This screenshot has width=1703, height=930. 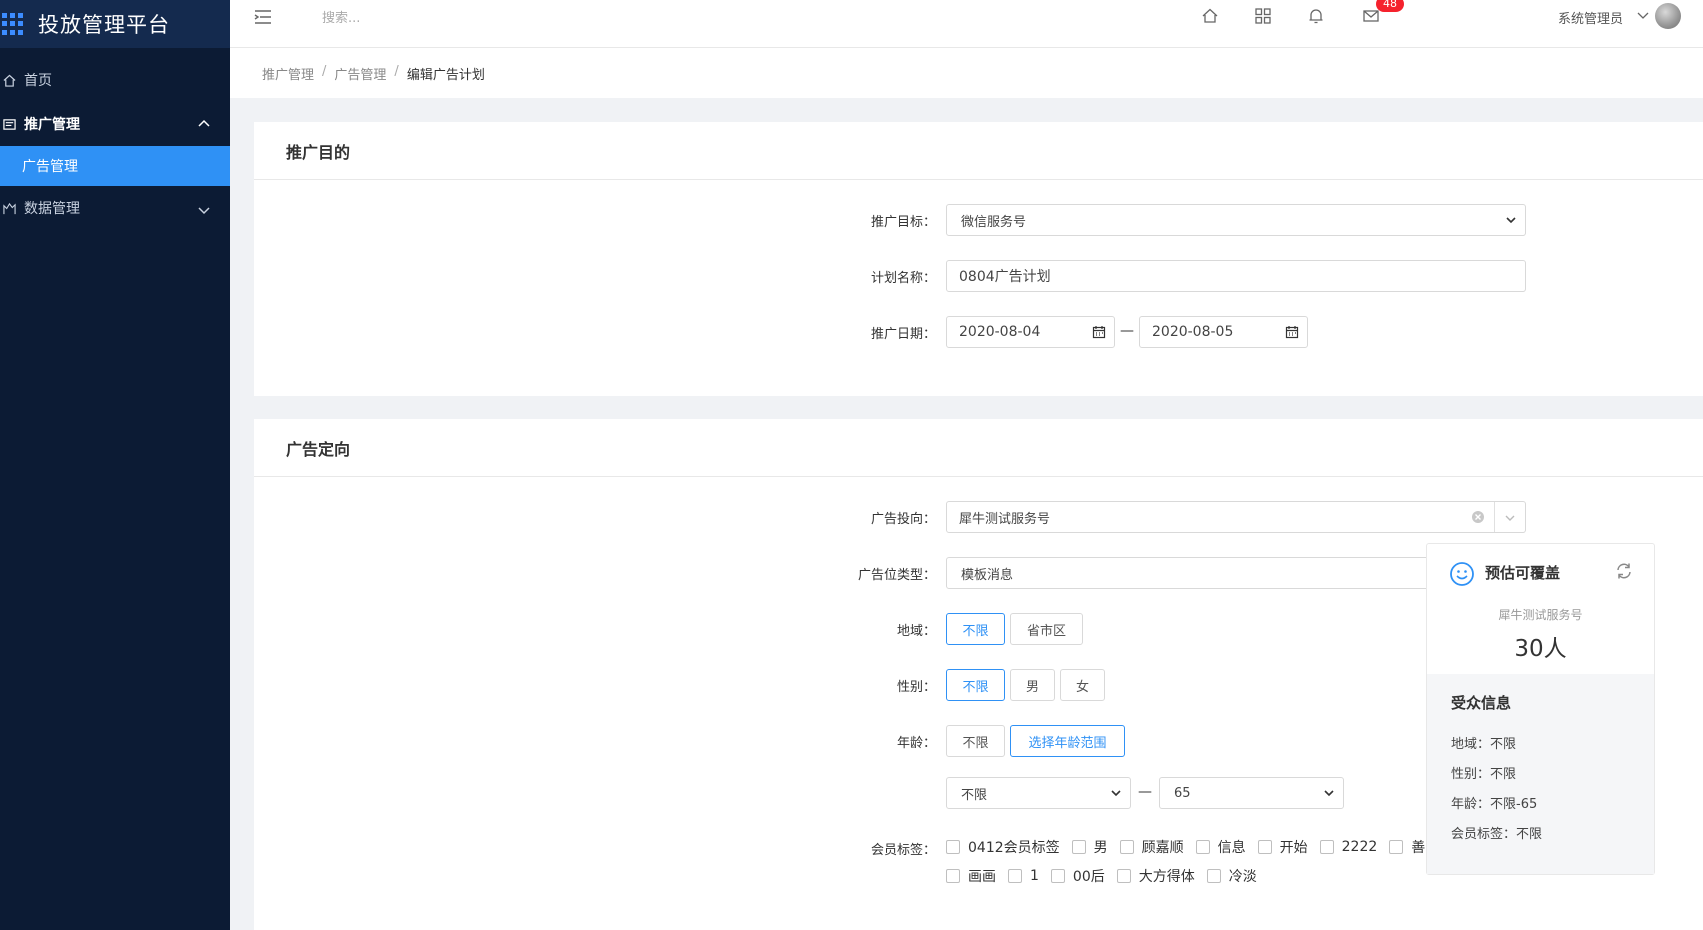 What do you see at coordinates (1263, 16) in the screenshot?
I see `apps-icon` at bounding box center [1263, 16].